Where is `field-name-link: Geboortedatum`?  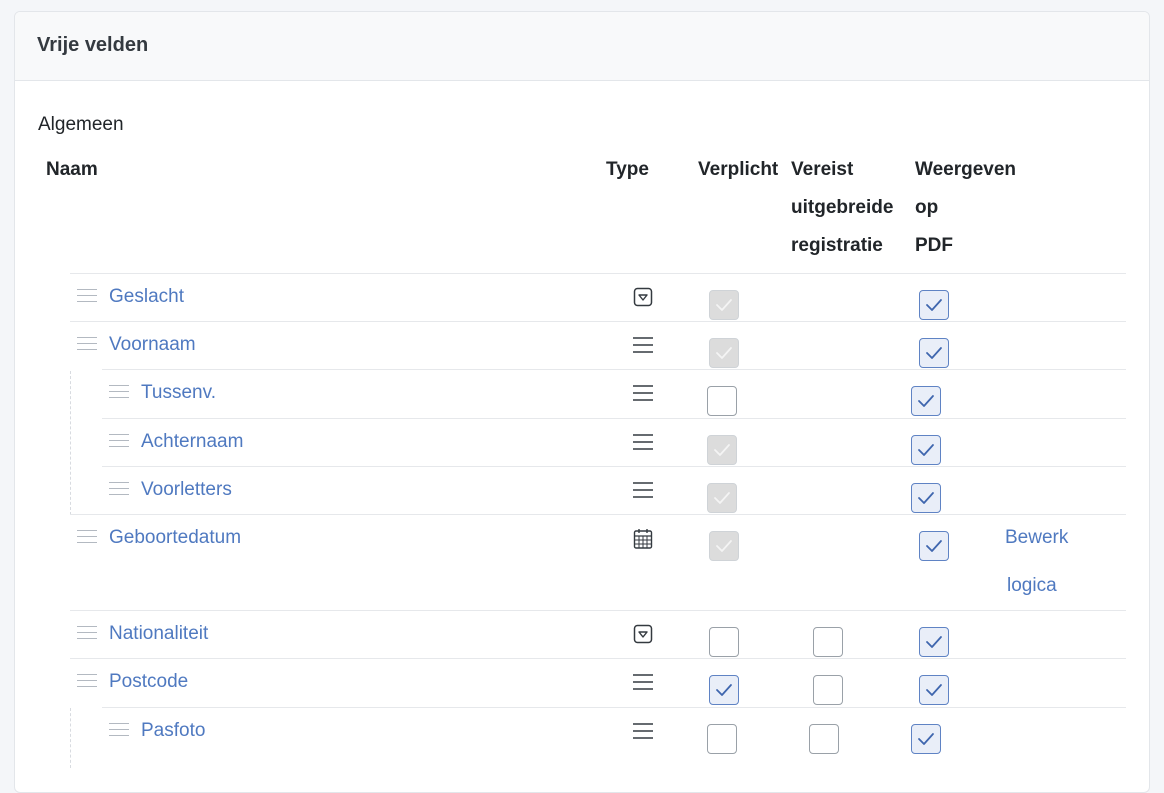 field-name-link: Geboortedatum is located at coordinates (175, 538).